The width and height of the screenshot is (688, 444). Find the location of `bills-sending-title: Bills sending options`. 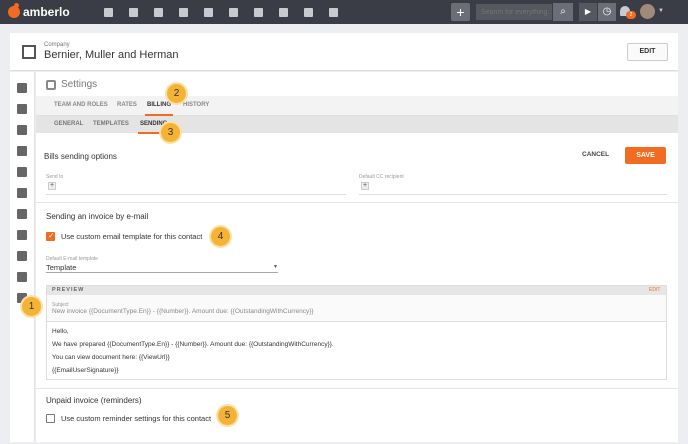

bills-sending-title: Bills sending options is located at coordinates (80, 156).